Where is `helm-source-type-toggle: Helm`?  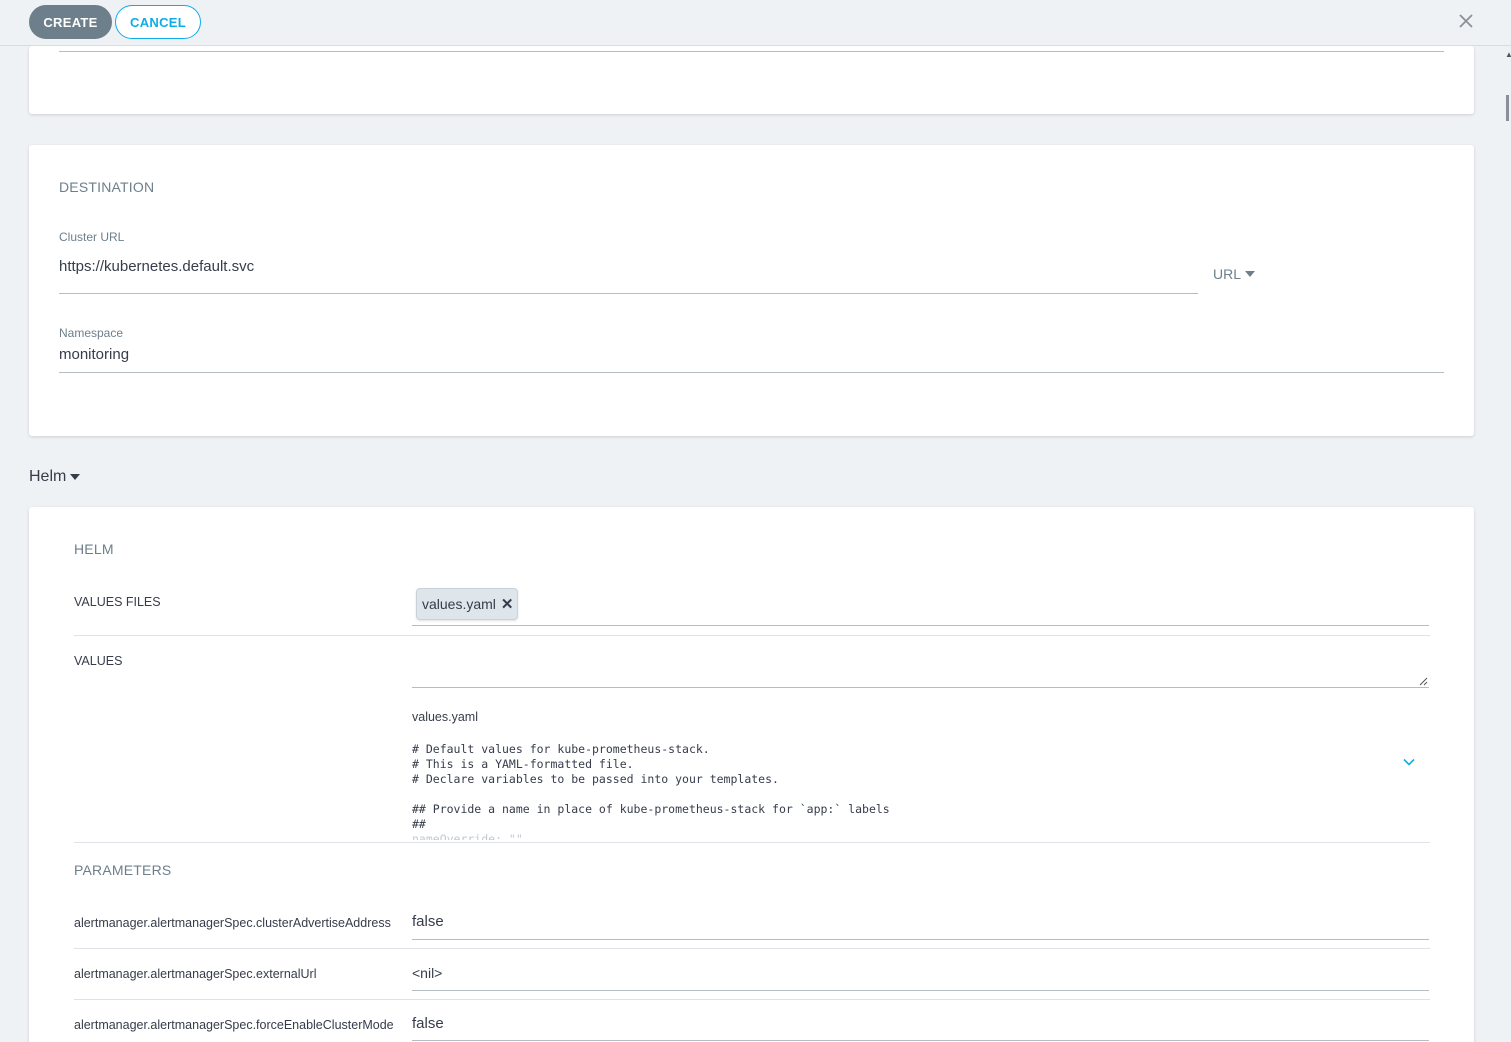 helm-source-type-toggle: Helm is located at coordinates (55, 477).